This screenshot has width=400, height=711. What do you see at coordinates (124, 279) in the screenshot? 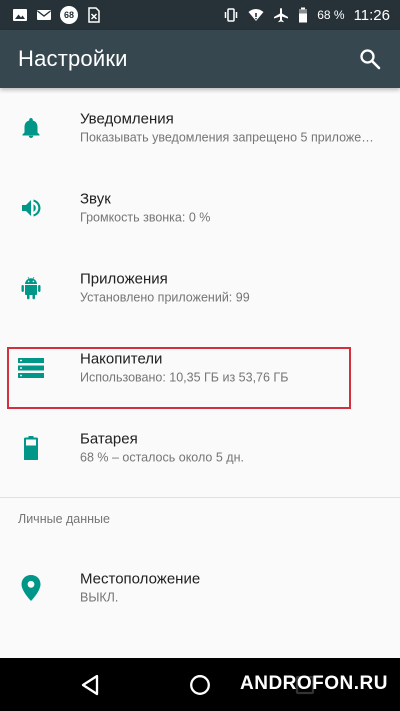
I see `setting-apps-title: Приложения` at bounding box center [124, 279].